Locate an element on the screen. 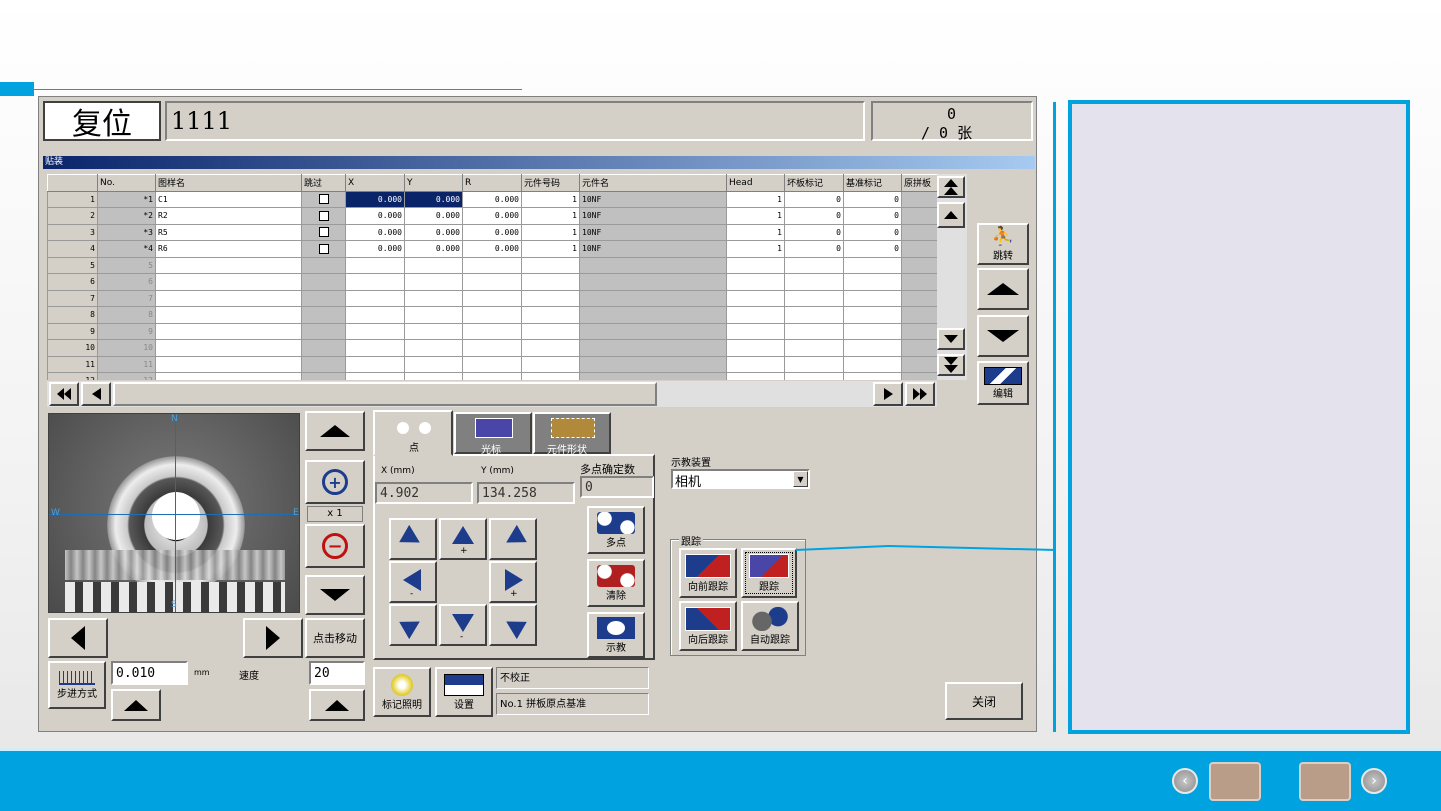 The image size is (1441, 811). jog-left-button: - is located at coordinates (413, 582).